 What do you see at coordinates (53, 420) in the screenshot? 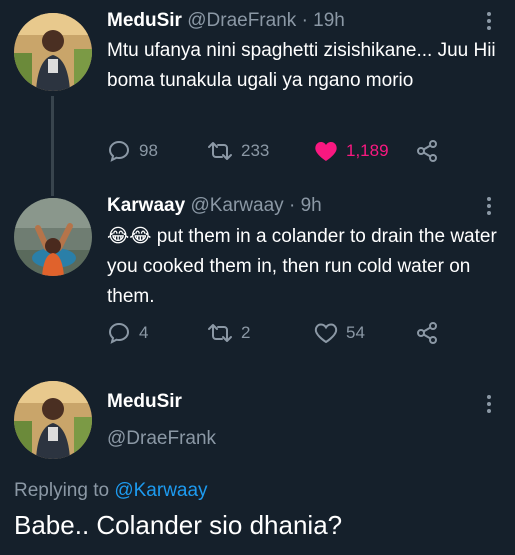
I see `avatar` at bounding box center [53, 420].